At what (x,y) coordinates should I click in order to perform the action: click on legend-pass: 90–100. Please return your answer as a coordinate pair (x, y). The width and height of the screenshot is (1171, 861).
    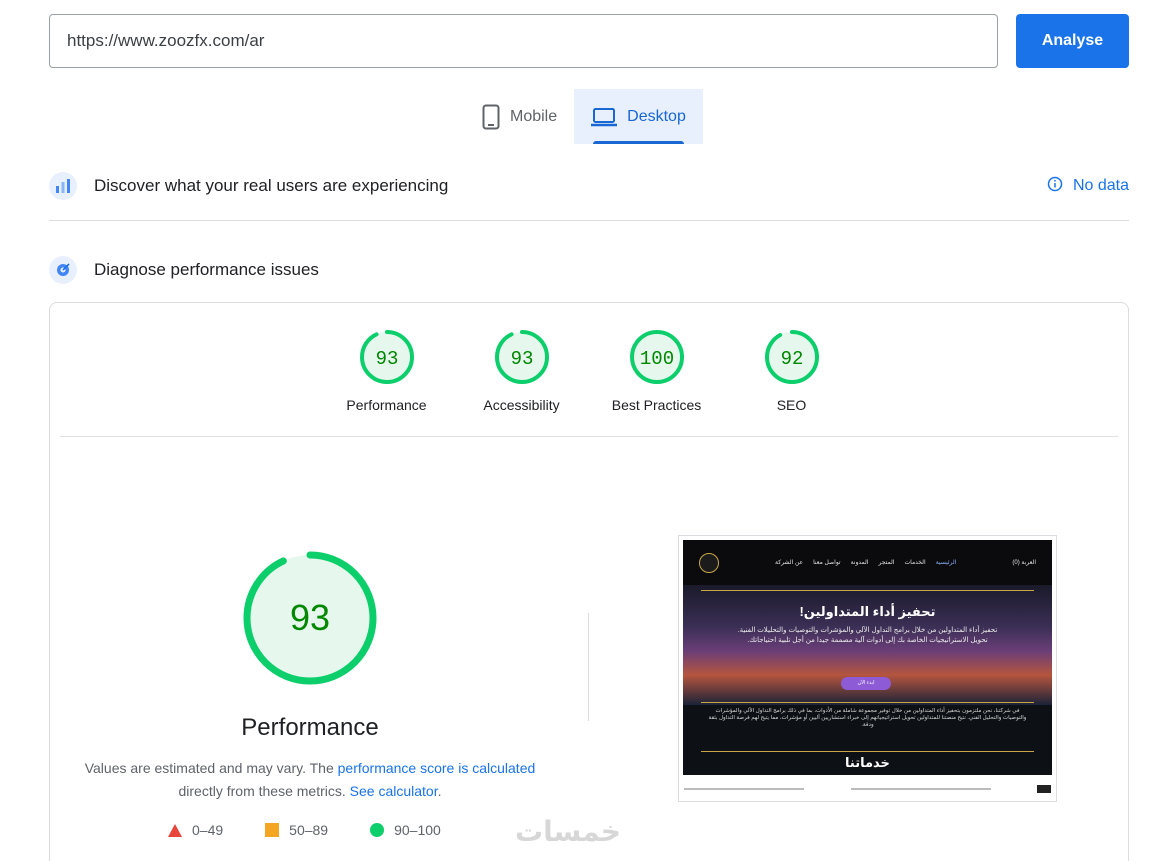
    Looking at the image, I should click on (405, 830).